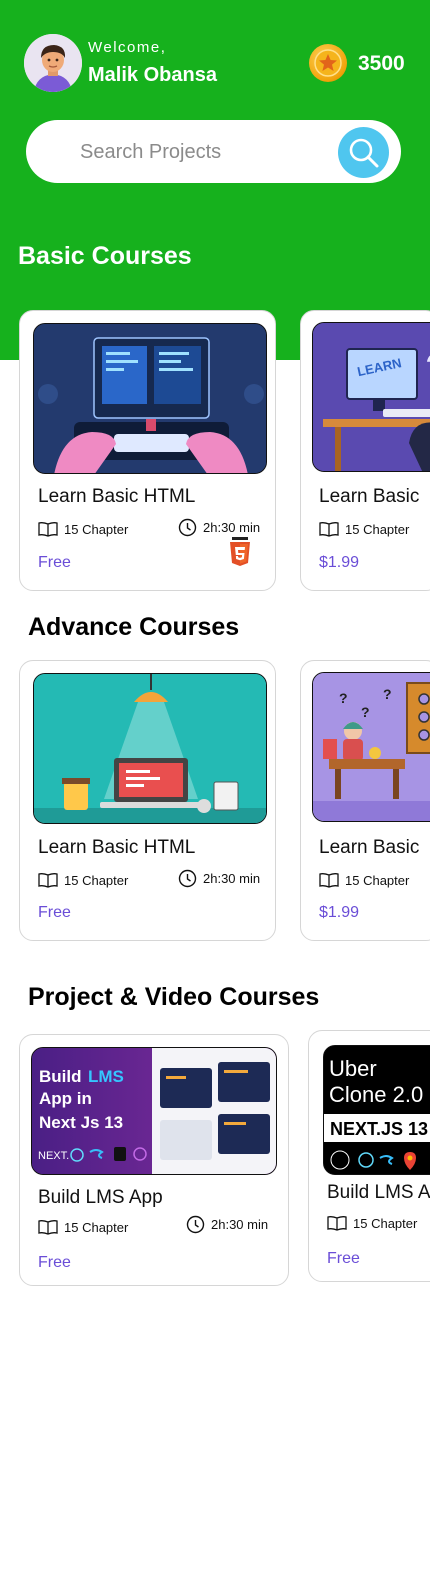  What do you see at coordinates (53, 63) in the screenshot?
I see `avatar` at bounding box center [53, 63].